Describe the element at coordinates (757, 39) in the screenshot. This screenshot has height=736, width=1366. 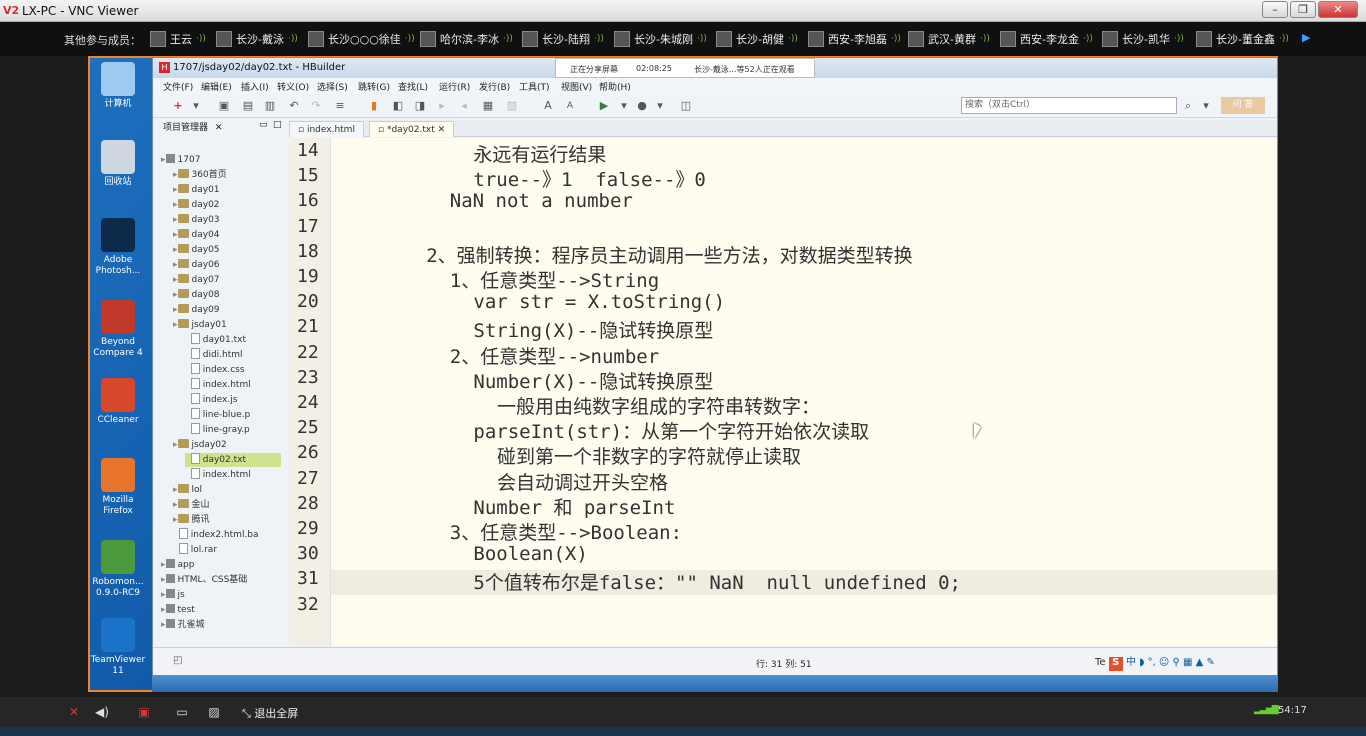
I see `member-item: 长沙-胡健 ·))` at that location.